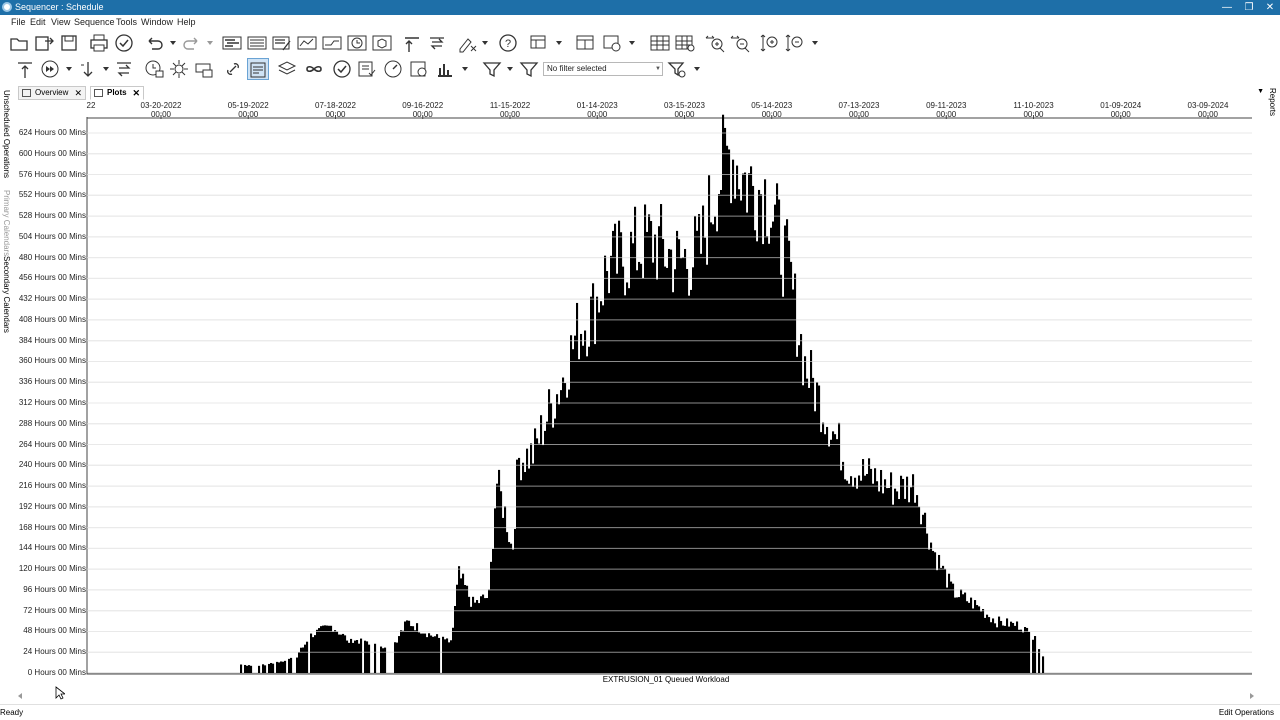  I want to click on side-tab-unscheduled-operations: Unscheduled Operations, so click(6, 134).